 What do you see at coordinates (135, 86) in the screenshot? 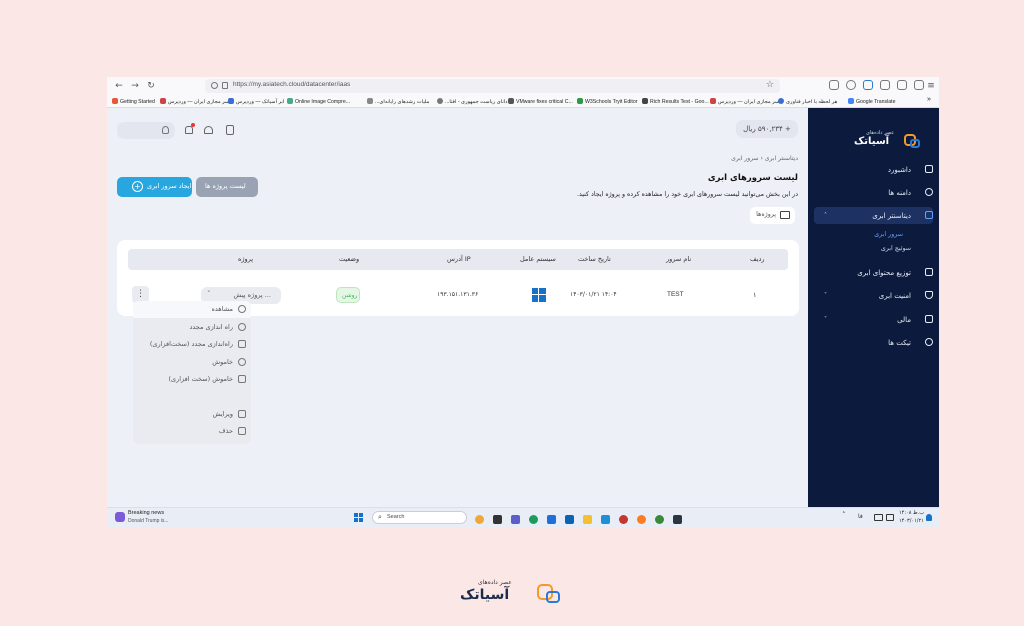
I see `forward-icon: →` at bounding box center [135, 86].